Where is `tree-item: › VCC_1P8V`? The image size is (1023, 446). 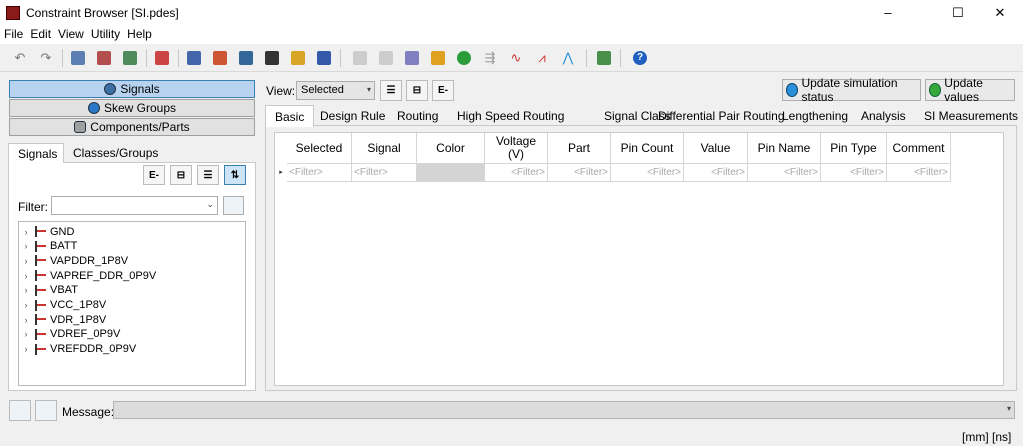 tree-item: › VCC_1P8V is located at coordinates (132, 305).